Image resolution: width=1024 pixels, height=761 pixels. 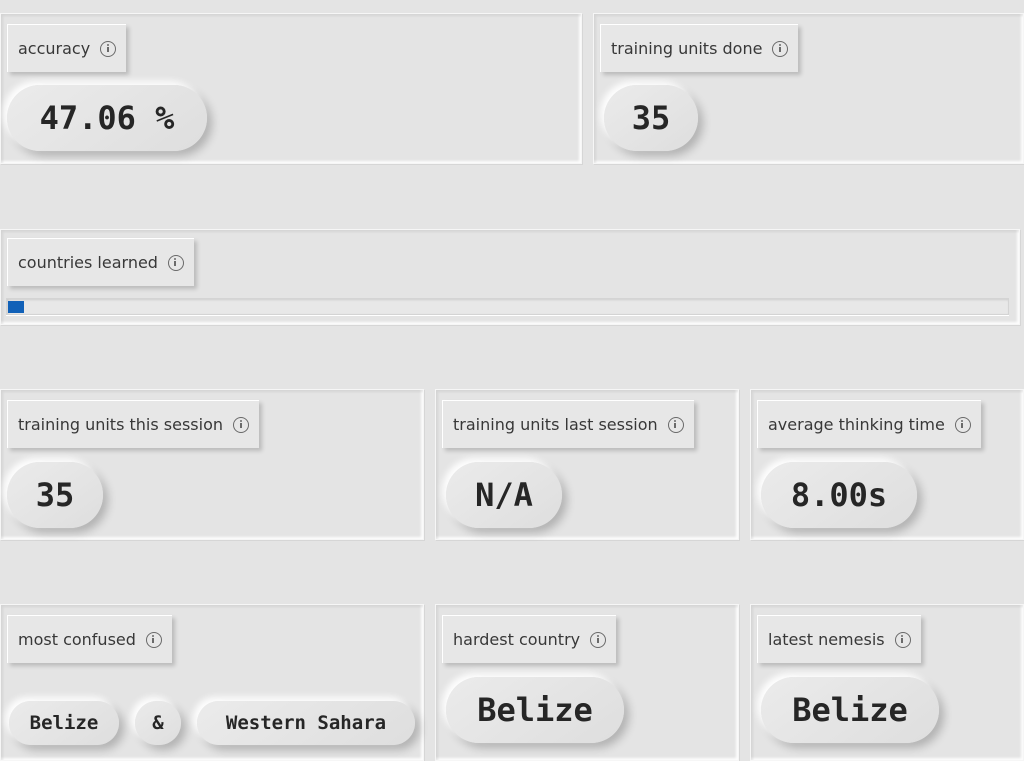 I want to click on latest-nemesis-card: latest nemesis Belize, so click(x=887, y=682).